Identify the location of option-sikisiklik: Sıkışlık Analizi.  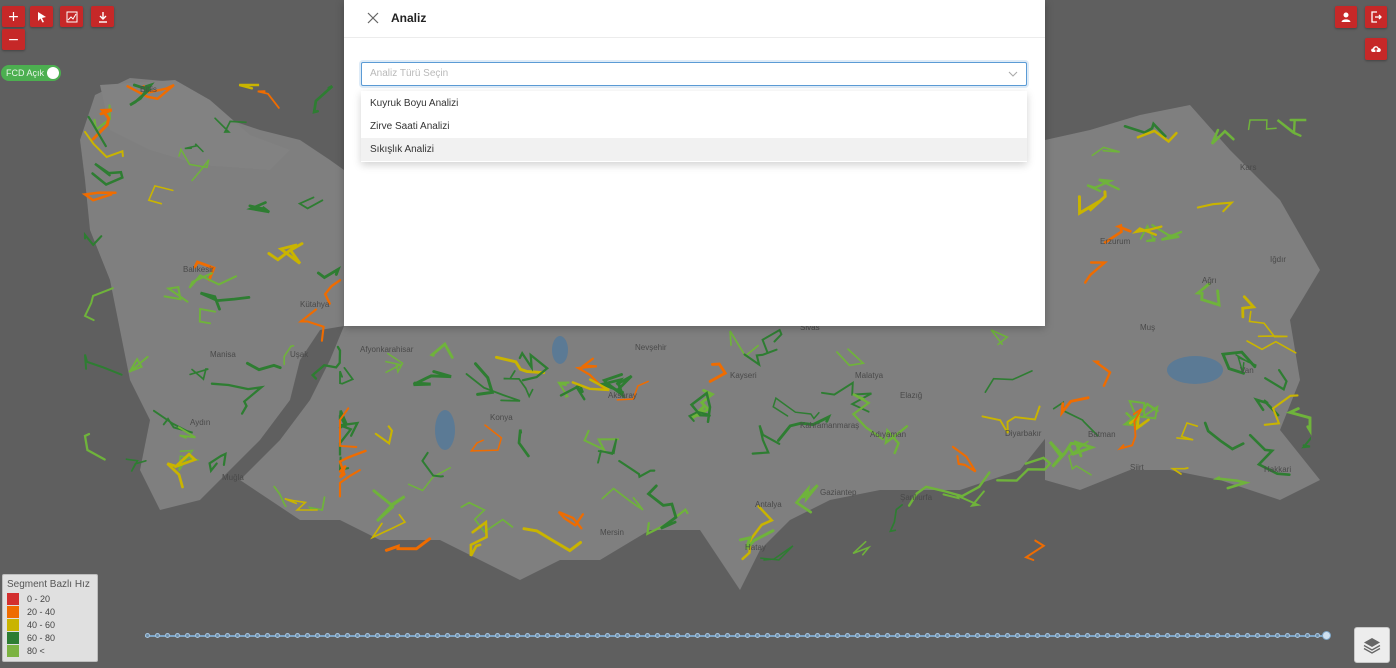
(694, 149).